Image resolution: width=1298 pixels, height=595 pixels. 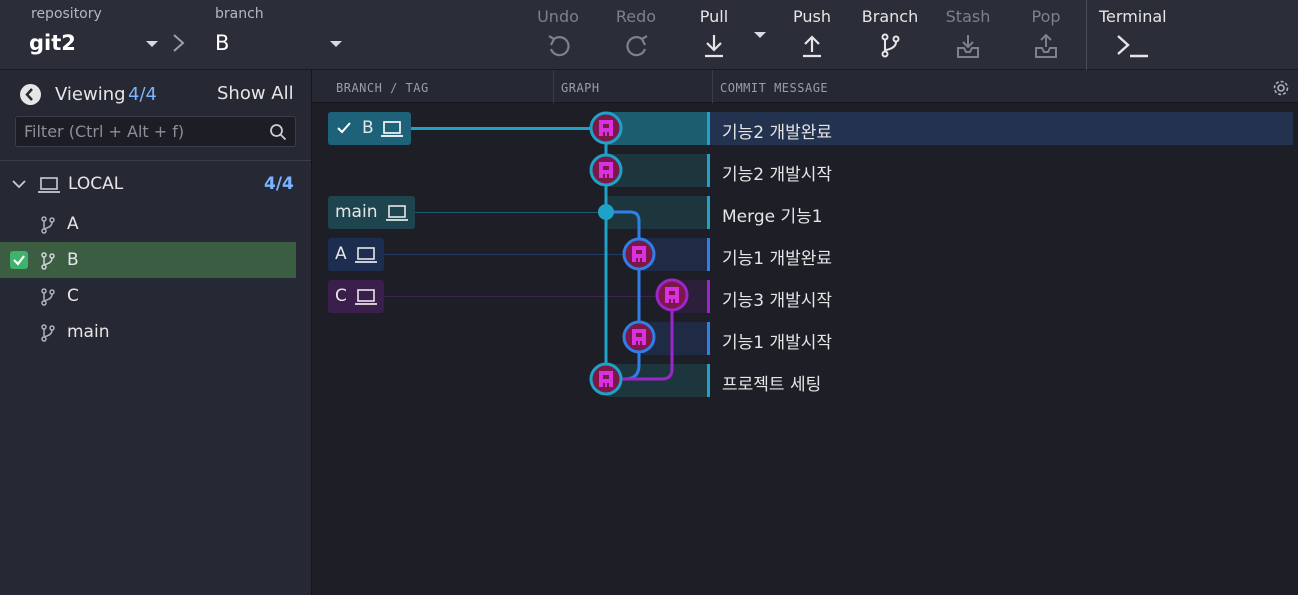 I want to click on back-icon, so click(x=30, y=94).